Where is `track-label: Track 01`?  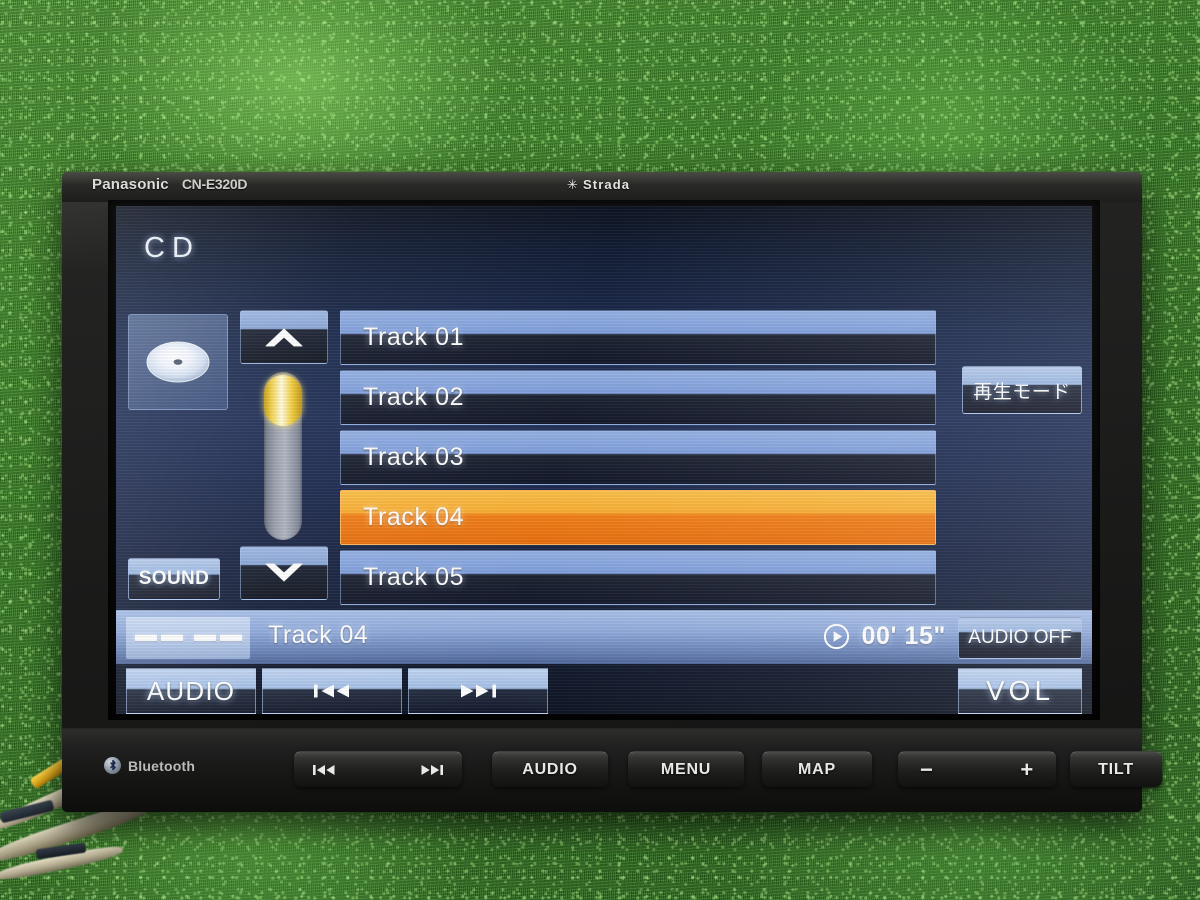 track-label: Track 01 is located at coordinates (414, 337).